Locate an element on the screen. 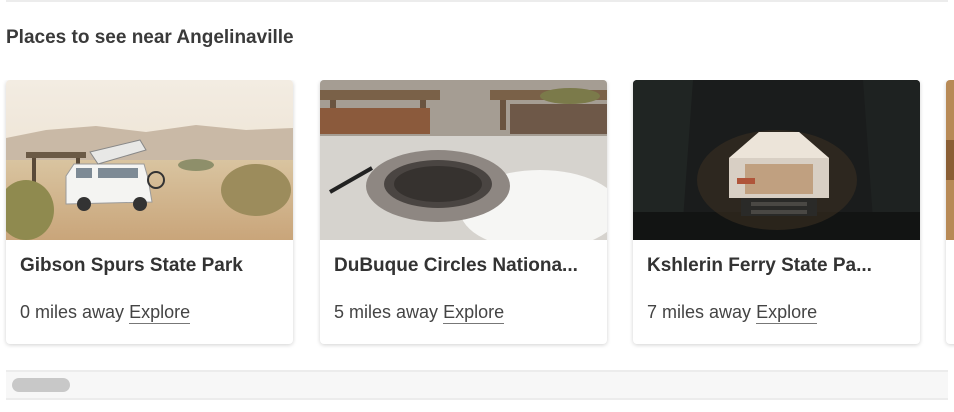 The width and height of the screenshot is (954, 412). distance-label: 0 miles away is located at coordinates (72, 312).